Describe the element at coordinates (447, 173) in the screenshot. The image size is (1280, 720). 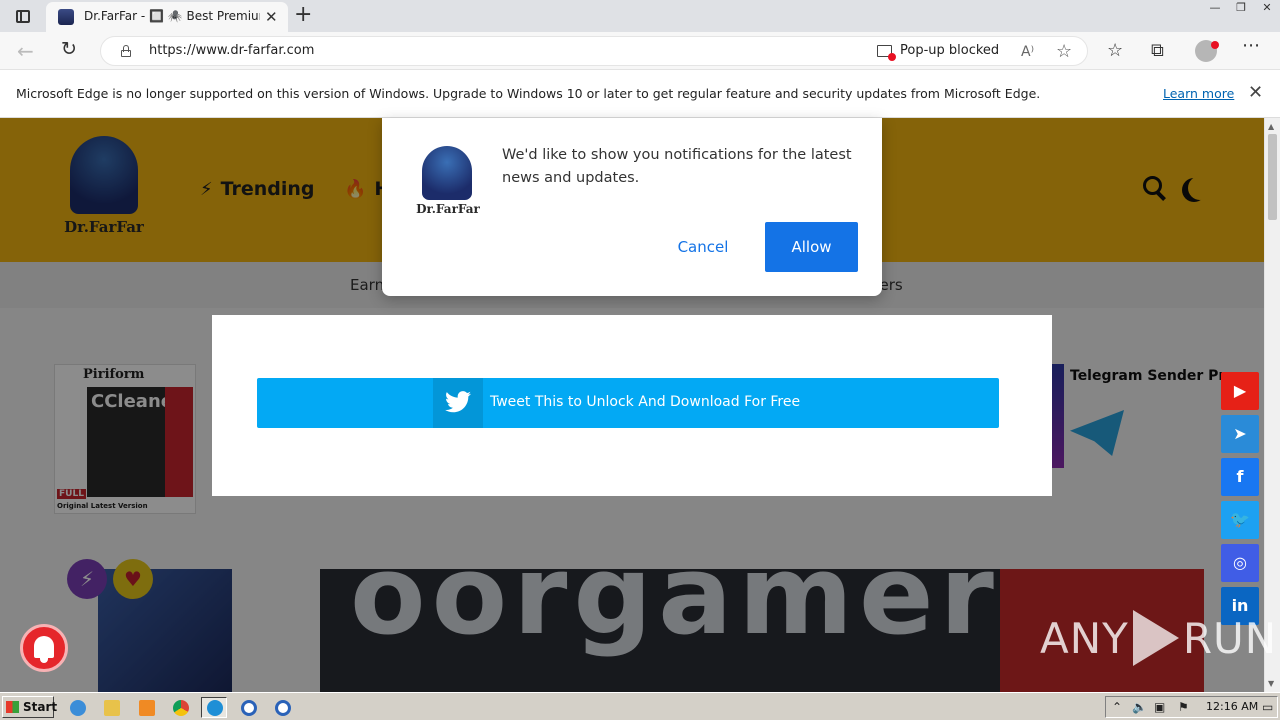
I see `reaper-logo-icon` at that location.